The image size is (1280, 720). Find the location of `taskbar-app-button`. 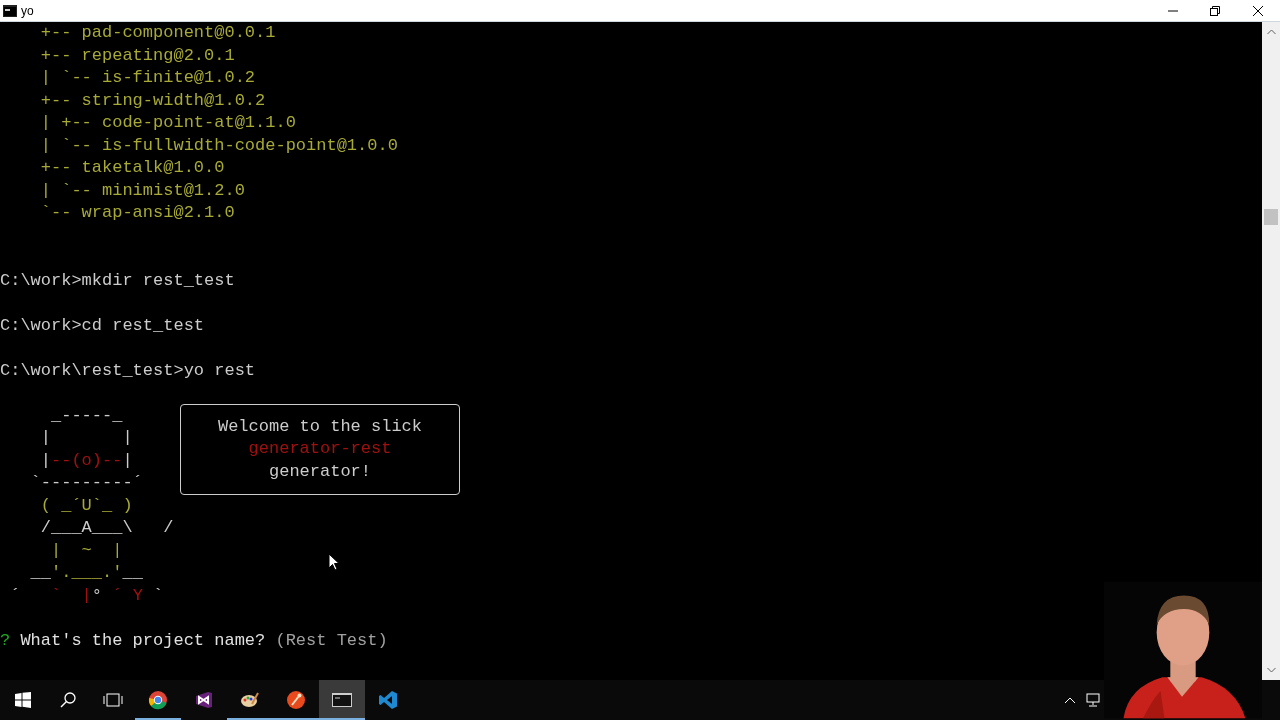

taskbar-app-button is located at coordinates (342, 700).